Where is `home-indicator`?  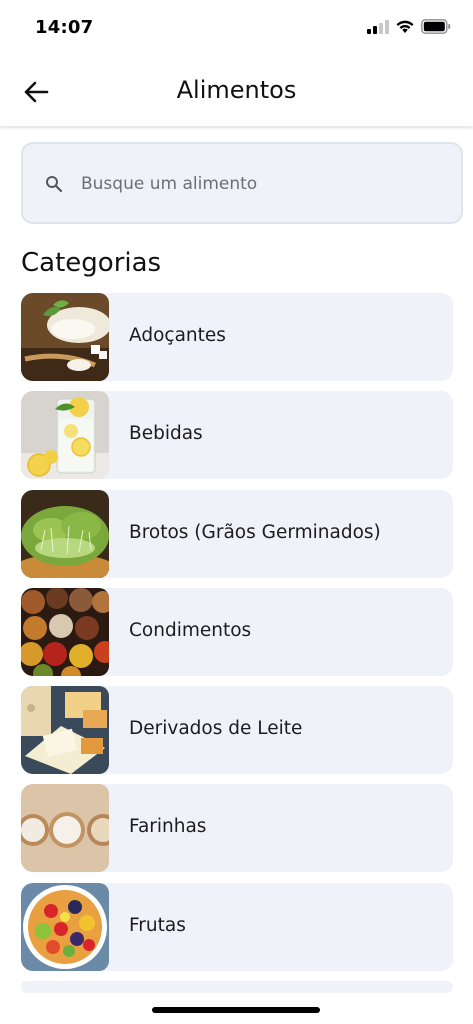 home-indicator is located at coordinates (236, 1010).